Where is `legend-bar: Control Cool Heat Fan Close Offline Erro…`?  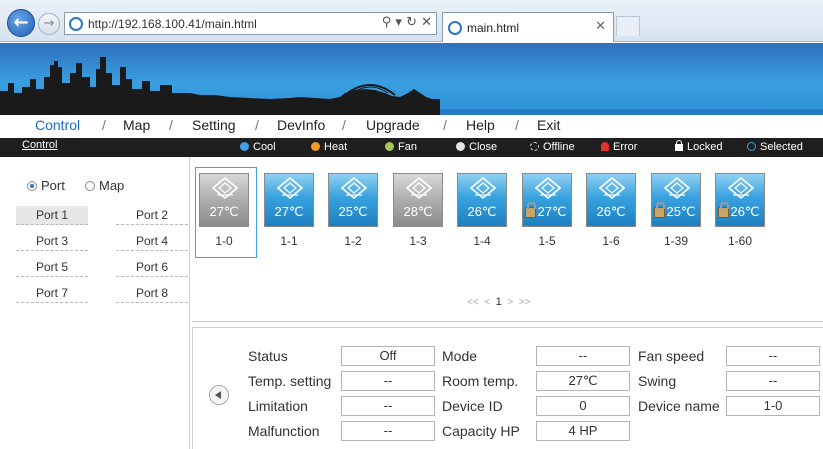
legend-bar: Control Cool Heat Fan Close Offline Erro… is located at coordinates (411, 147).